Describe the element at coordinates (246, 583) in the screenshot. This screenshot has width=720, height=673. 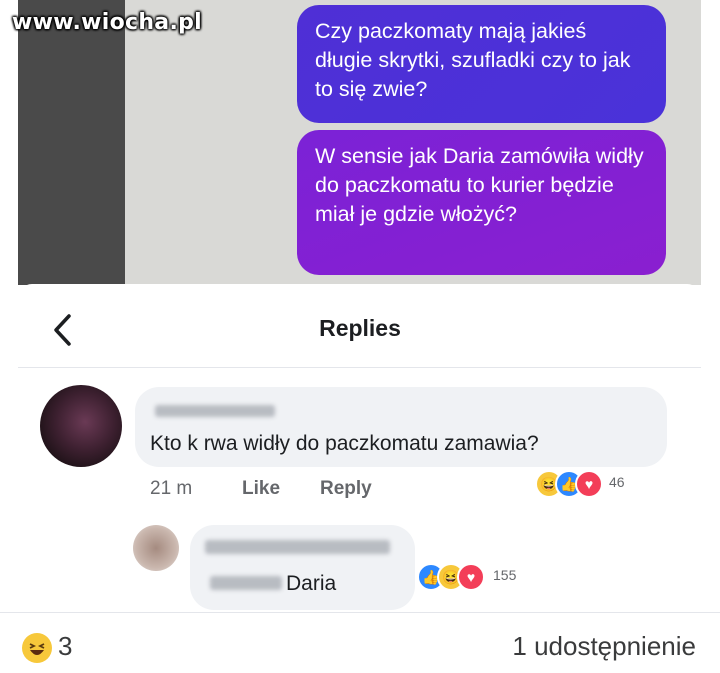
I see `blurred-mention` at that location.